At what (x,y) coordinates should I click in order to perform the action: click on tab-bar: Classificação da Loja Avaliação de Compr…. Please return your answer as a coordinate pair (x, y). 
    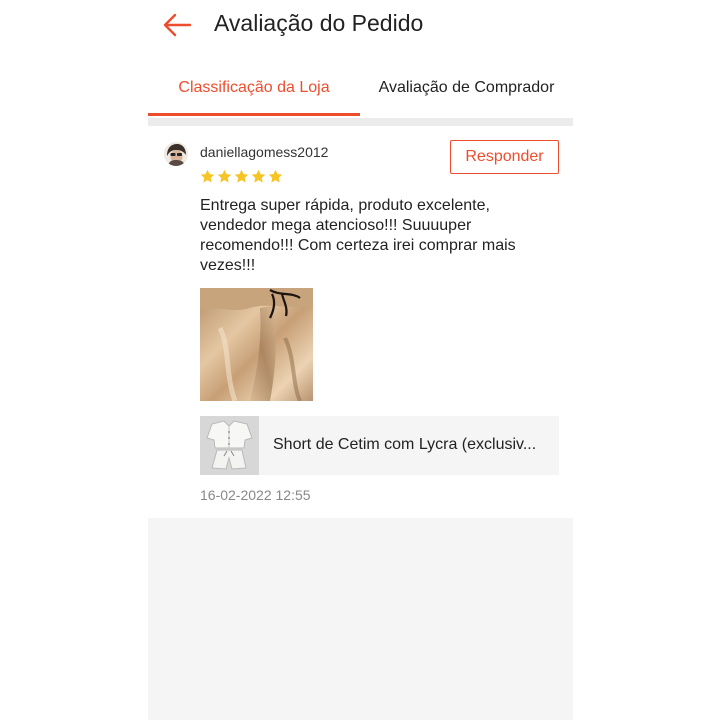
    Looking at the image, I should click on (360, 93).